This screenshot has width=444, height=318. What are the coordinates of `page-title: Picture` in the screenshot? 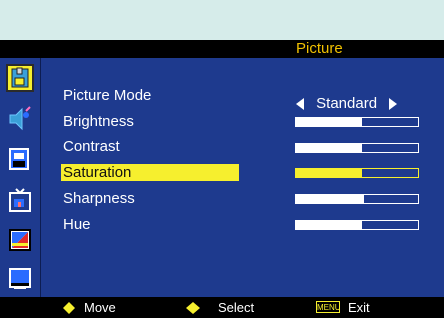 It's located at (319, 48).